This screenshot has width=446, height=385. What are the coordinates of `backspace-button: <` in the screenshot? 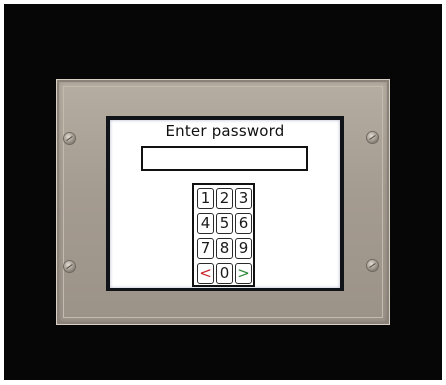 It's located at (205, 273).